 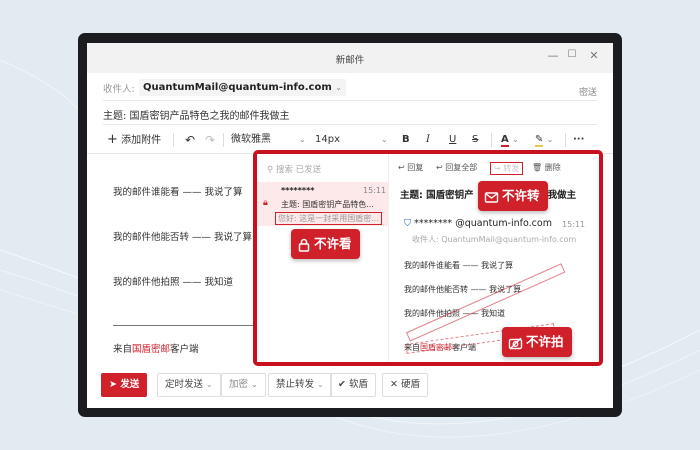 I want to click on forward-button: ↪ 转发, so click(x=507, y=168).